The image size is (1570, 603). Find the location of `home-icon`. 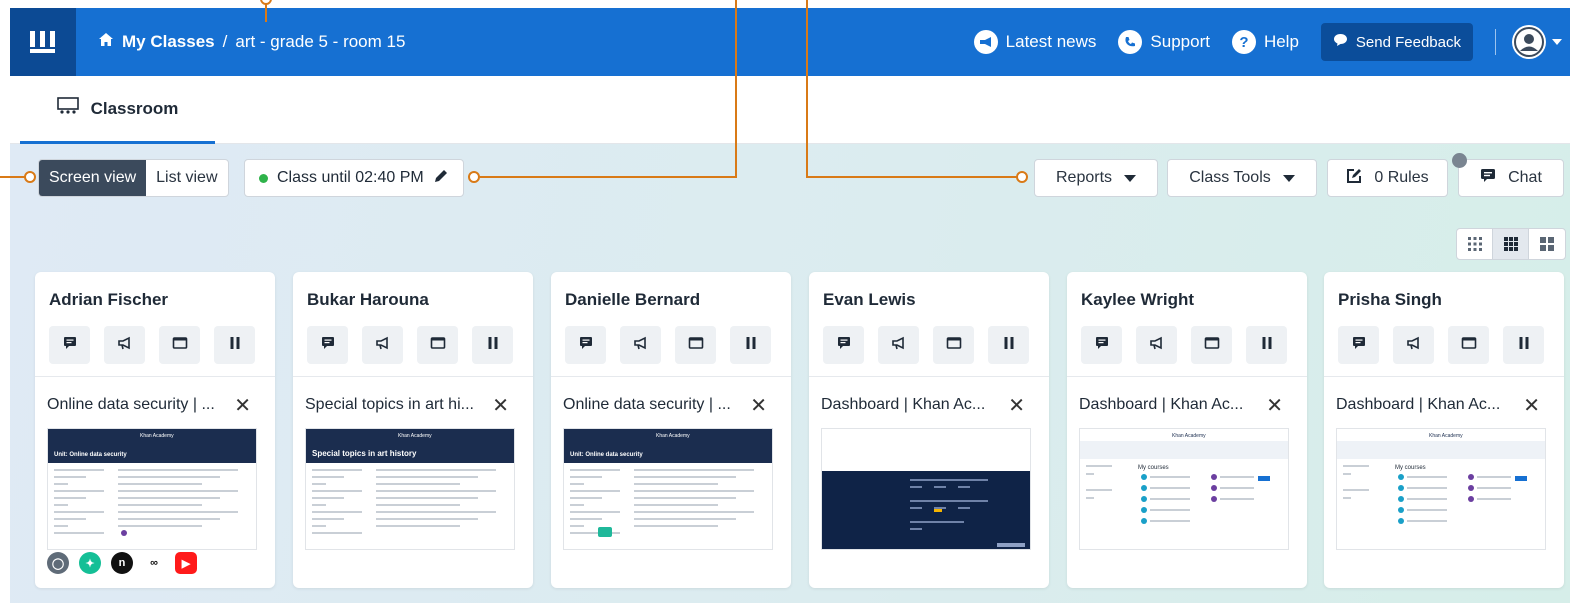

home-icon is located at coordinates (106, 42).